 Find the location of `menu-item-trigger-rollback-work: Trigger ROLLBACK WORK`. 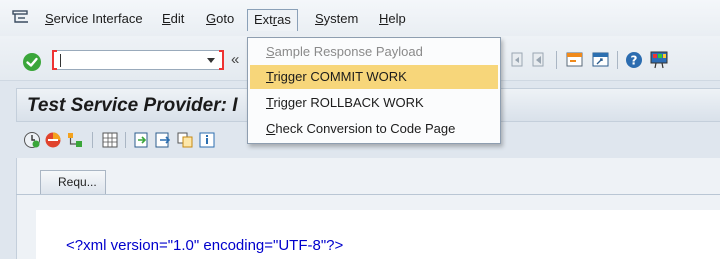

menu-item-trigger-rollback-work: Trigger ROLLBACK WORK is located at coordinates (374, 103).